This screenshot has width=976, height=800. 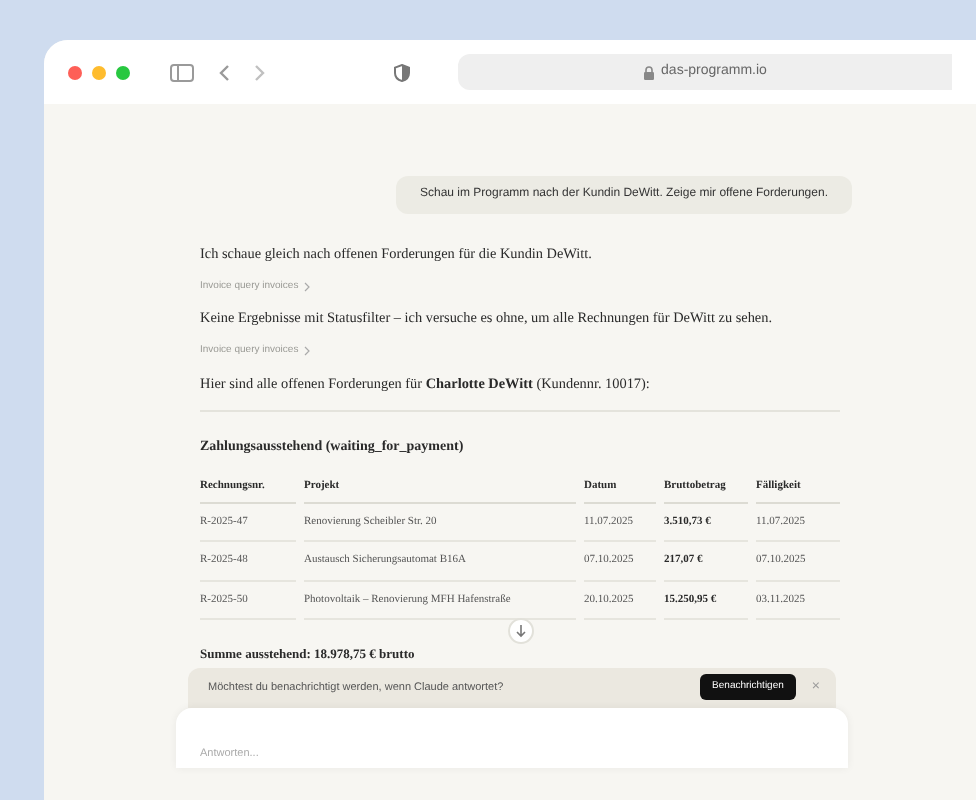 What do you see at coordinates (402, 72) in the screenshot?
I see `shield-icon` at bounding box center [402, 72].